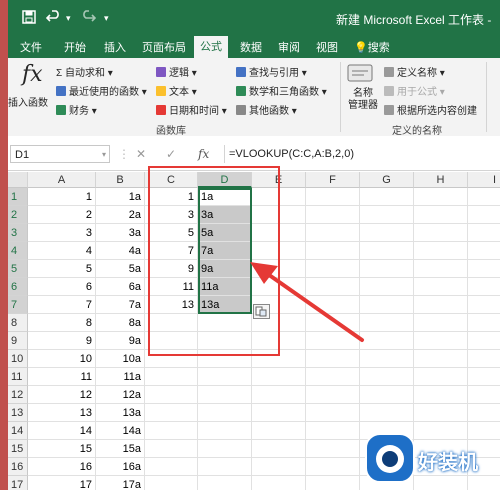 This screenshot has width=500, height=490. Describe the element at coordinates (441, 323) in the screenshot. I see `cell-h8` at that location.